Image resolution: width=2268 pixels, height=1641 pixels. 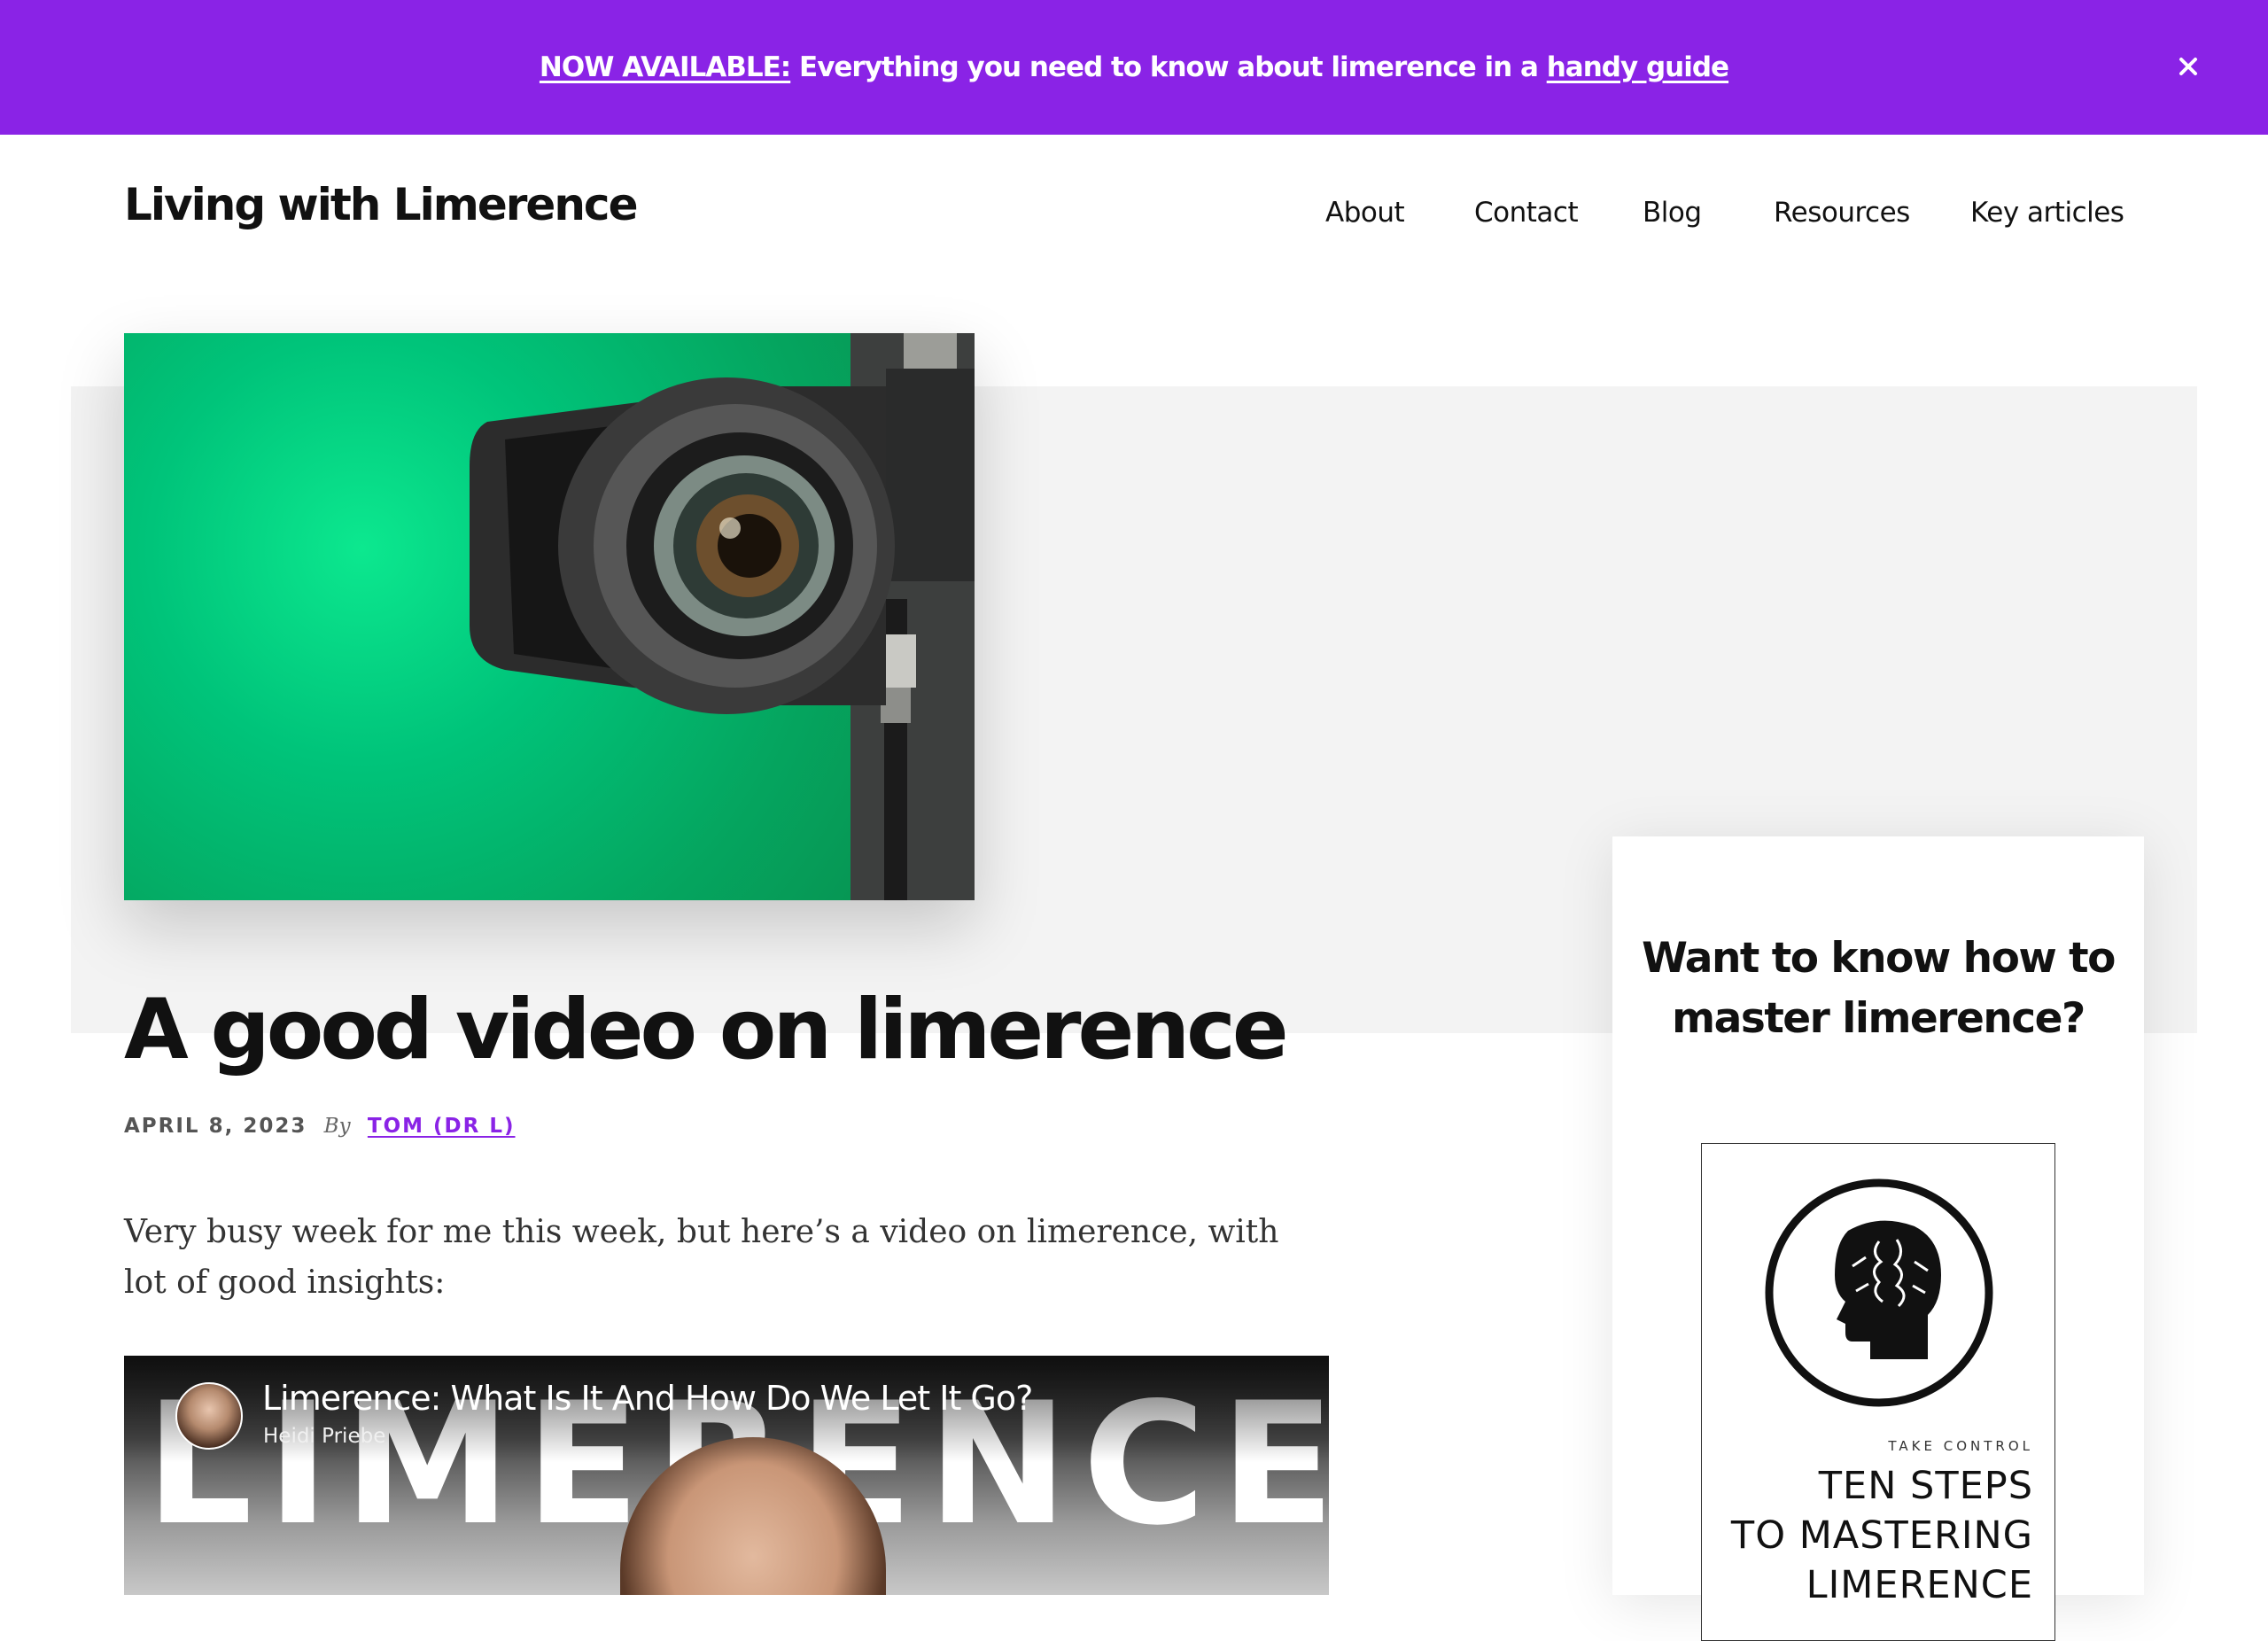 What do you see at coordinates (320, 1126) in the screenshot?
I see `post-meta: APRIL 8, 2023 By TOM (DR L)` at bounding box center [320, 1126].